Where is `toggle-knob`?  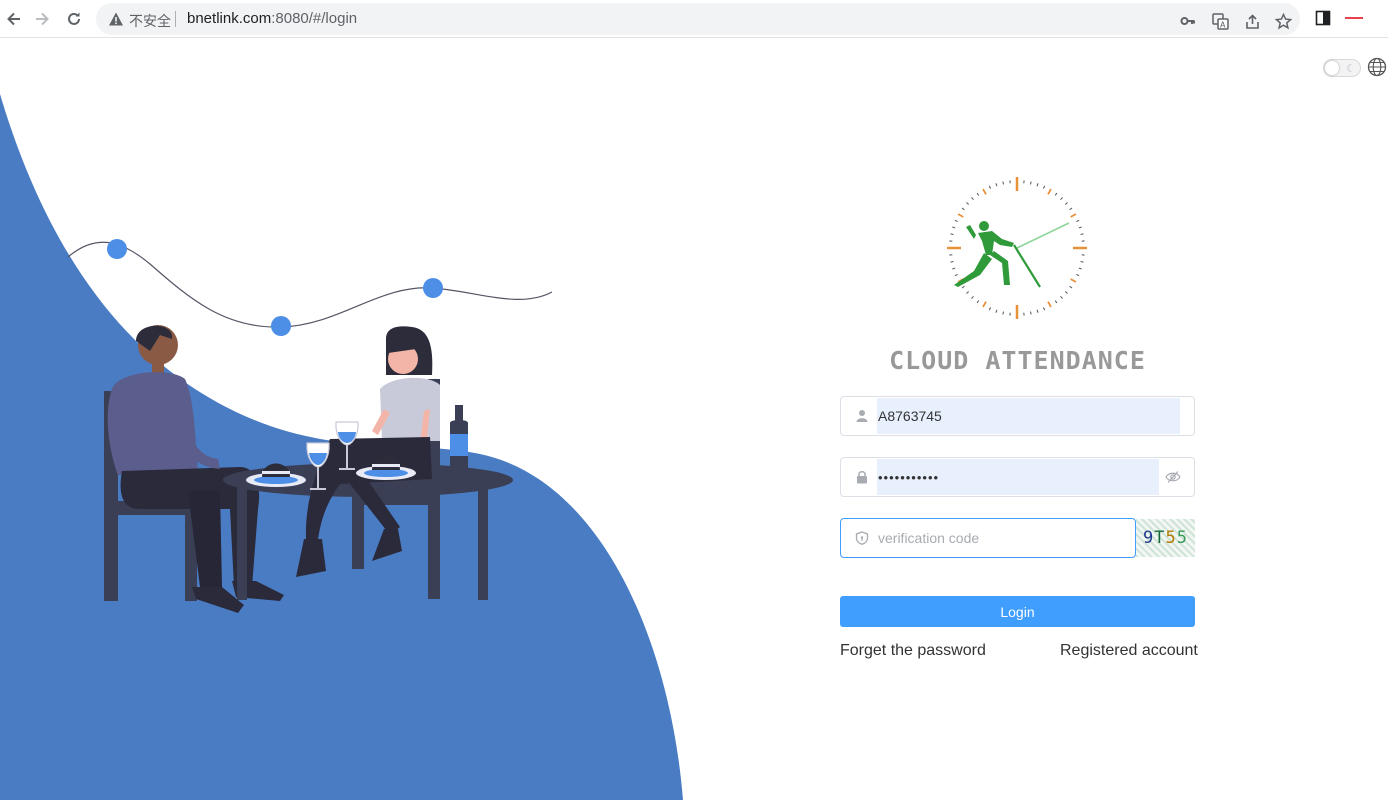 toggle-knob is located at coordinates (1332, 68).